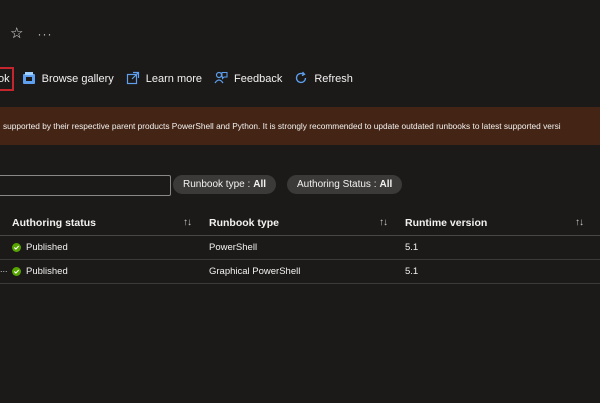 The width and height of the screenshot is (600, 403). Describe the element at coordinates (446, 223) in the screenshot. I see `column-runtime-version: Runtime version` at that location.